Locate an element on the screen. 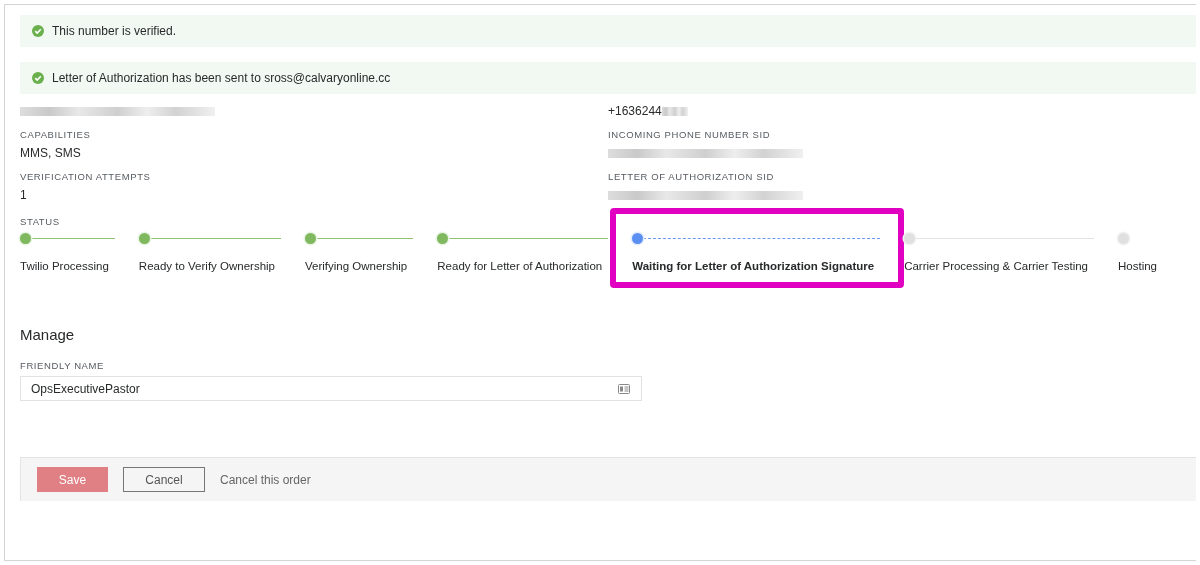 This screenshot has width=1200, height=565. property-value: MMS, SMS is located at coordinates (50, 153).